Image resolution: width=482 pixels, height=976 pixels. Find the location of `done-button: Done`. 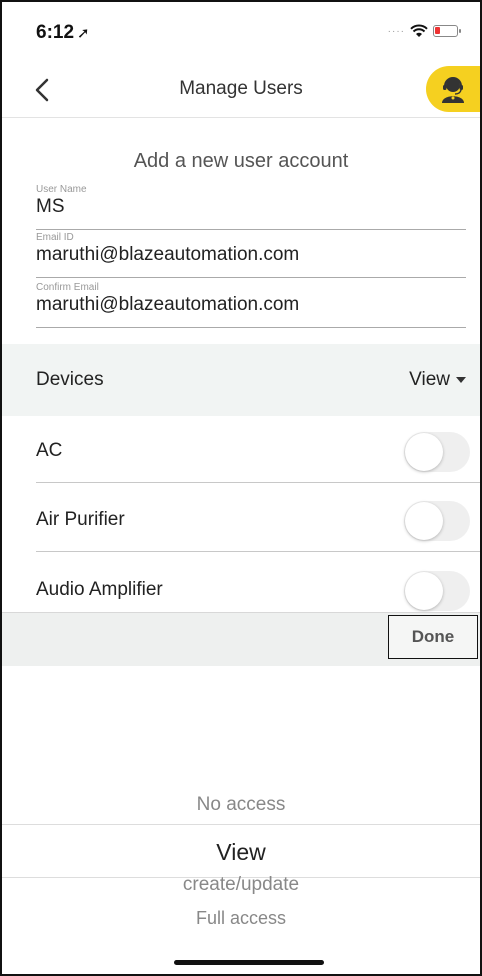

done-button: Done is located at coordinates (433, 637).